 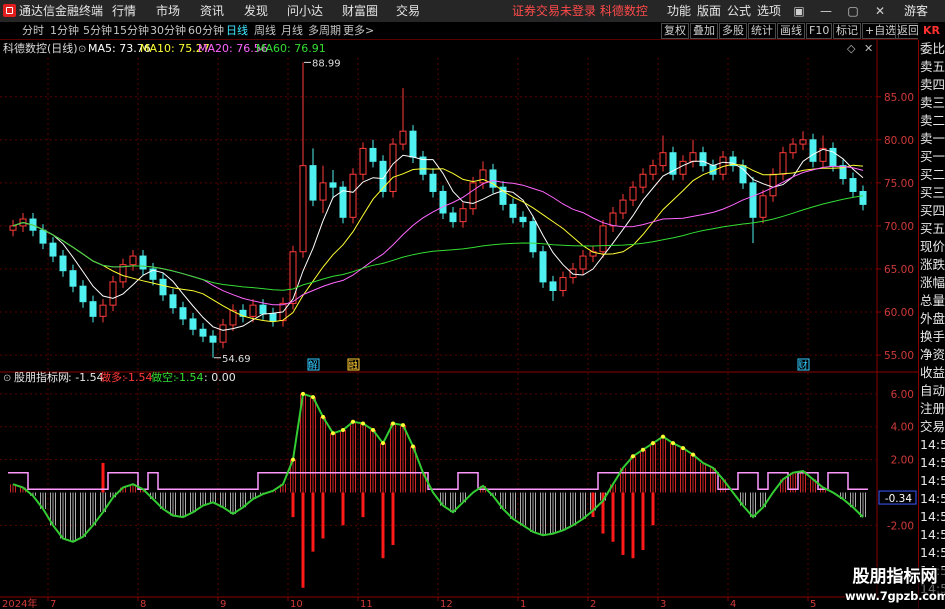 What do you see at coordinates (206, 30) in the screenshot?
I see `tab-60min: 60分钟` at bounding box center [206, 30].